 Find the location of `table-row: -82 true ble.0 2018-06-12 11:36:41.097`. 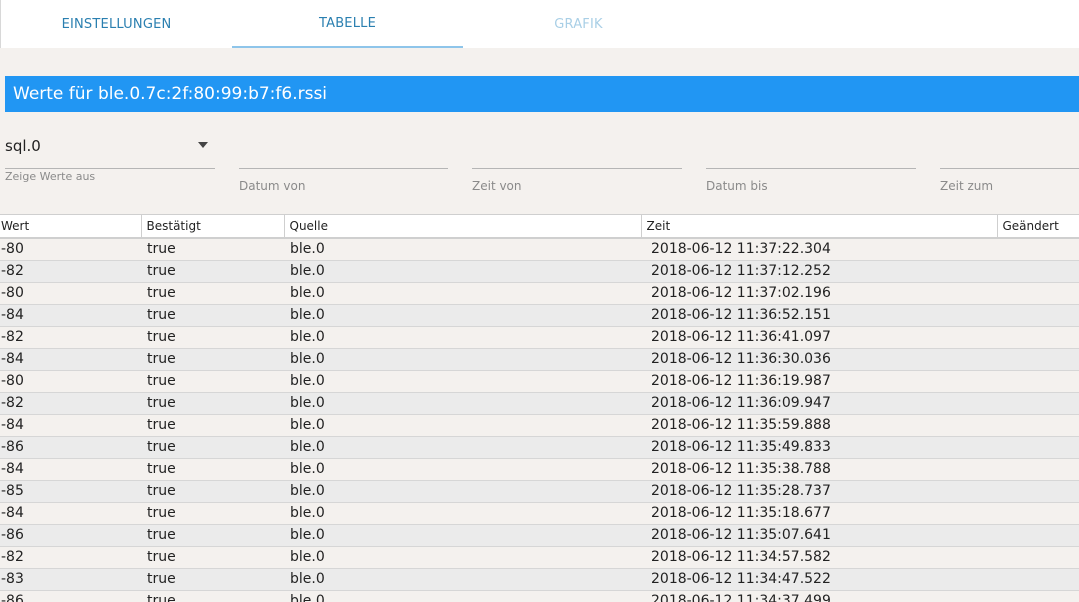

table-row: -82 true ble.0 2018-06-12 11:36:41.097 is located at coordinates (539, 337).